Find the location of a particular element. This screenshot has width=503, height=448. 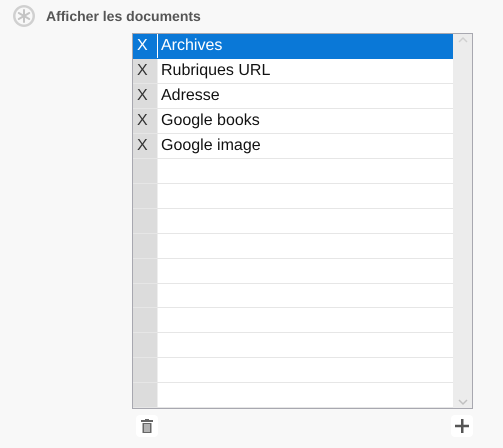

trash-icon is located at coordinates (147, 426).